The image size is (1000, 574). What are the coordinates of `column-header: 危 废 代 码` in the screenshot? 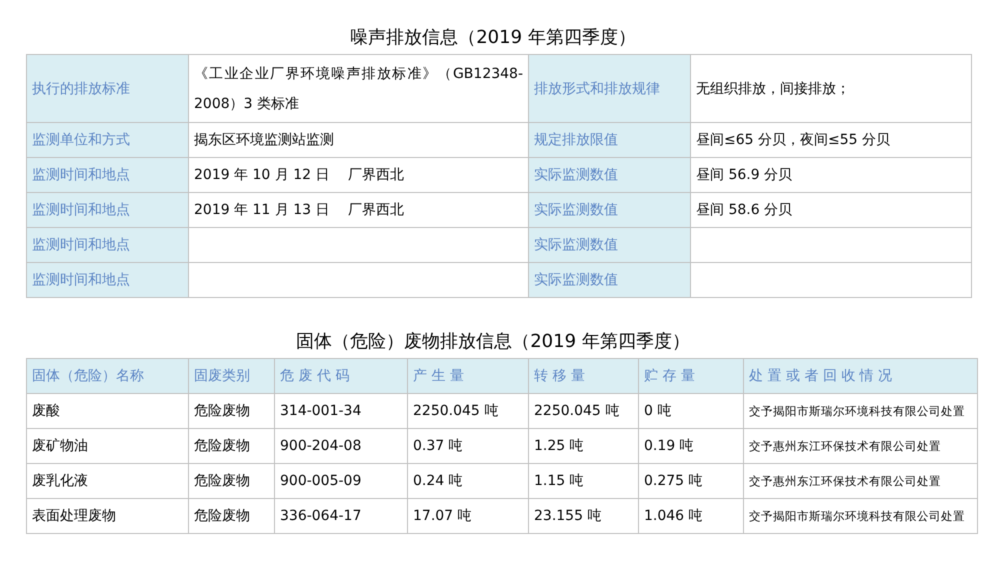 It's located at (341, 376).